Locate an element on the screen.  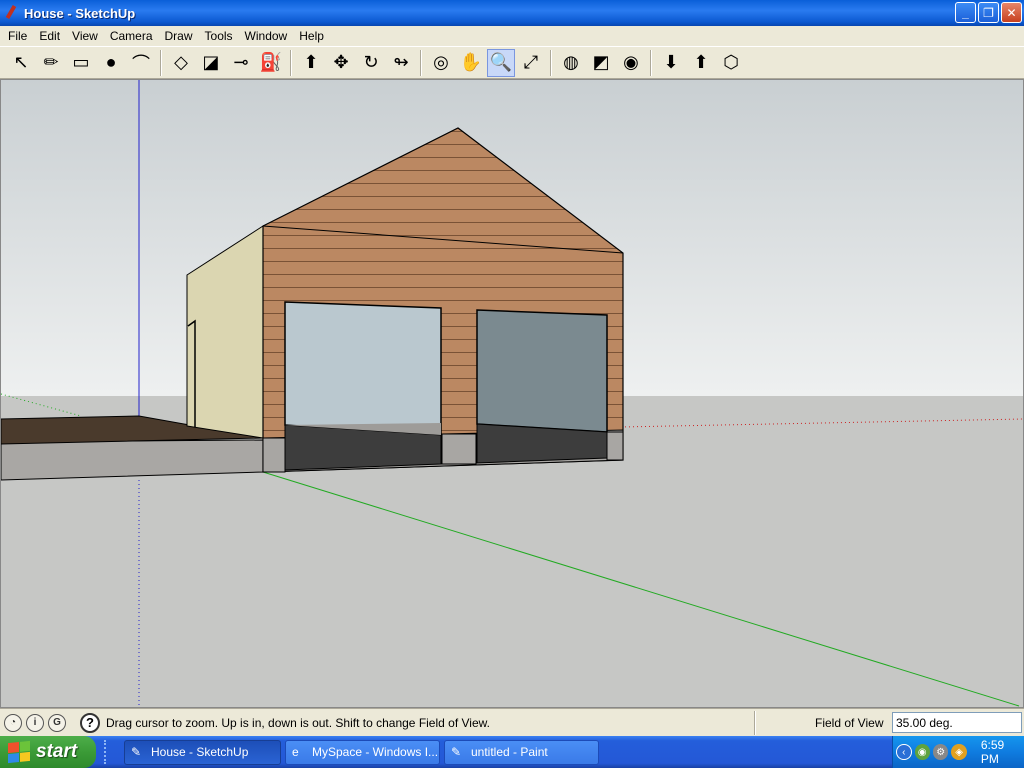
move-tool-icon: ✥ is located at coordinates (341, 62).